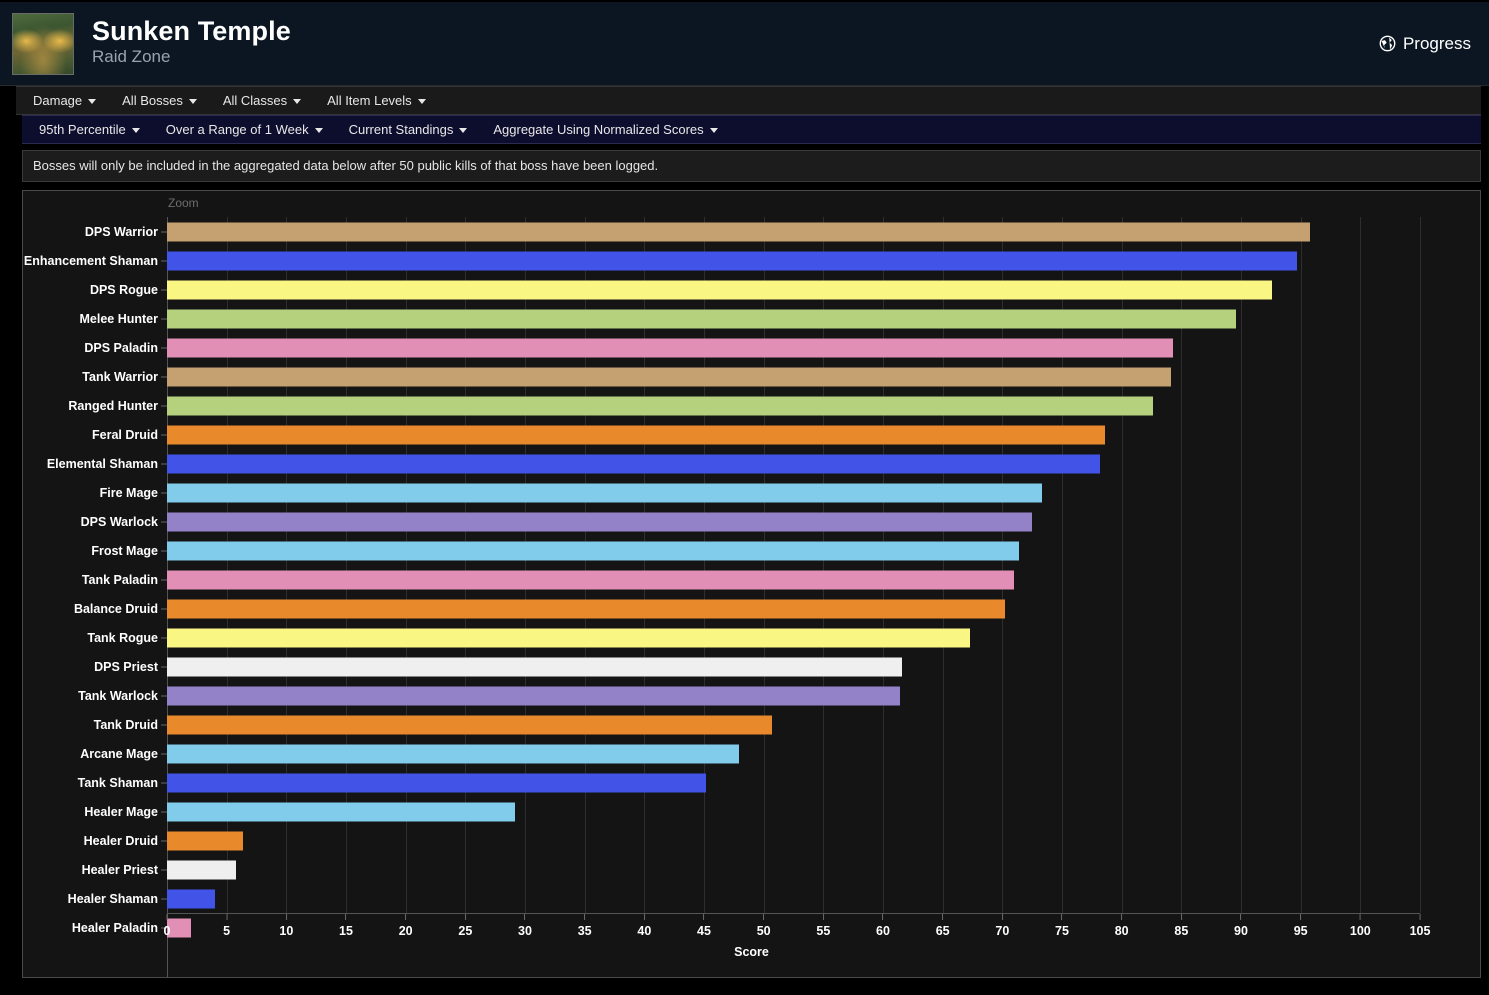  I want to click on bar-category-label: Enhancement Shaman, so click(90, 260).